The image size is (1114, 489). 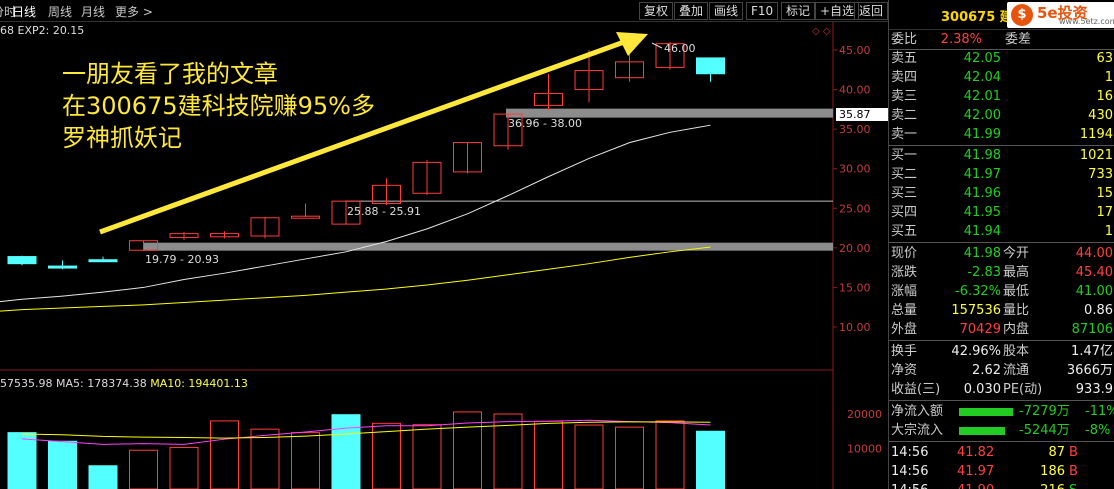 I want to click on annotation-line: 在300675建科技院赚95%多, so click(x=218, y=106).